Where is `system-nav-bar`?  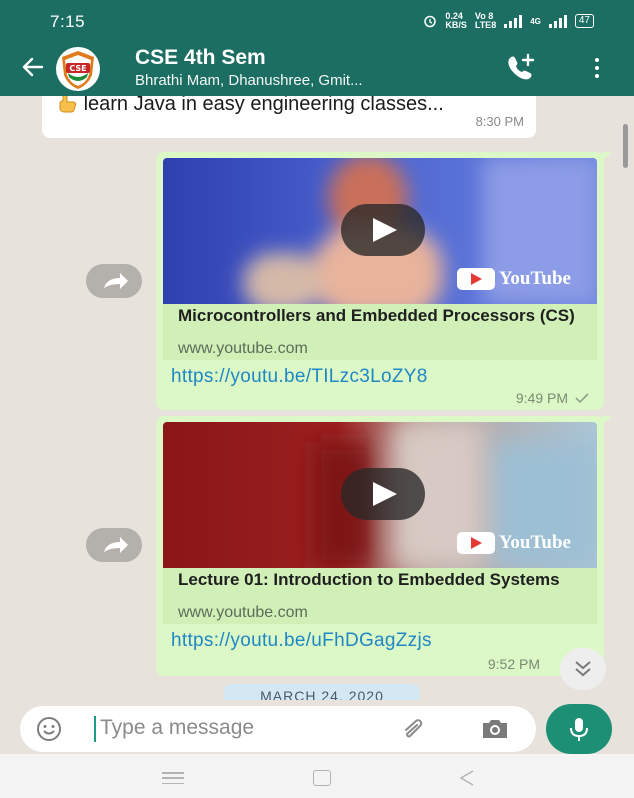 system-nav-bar is located at coordinates (317, 776).